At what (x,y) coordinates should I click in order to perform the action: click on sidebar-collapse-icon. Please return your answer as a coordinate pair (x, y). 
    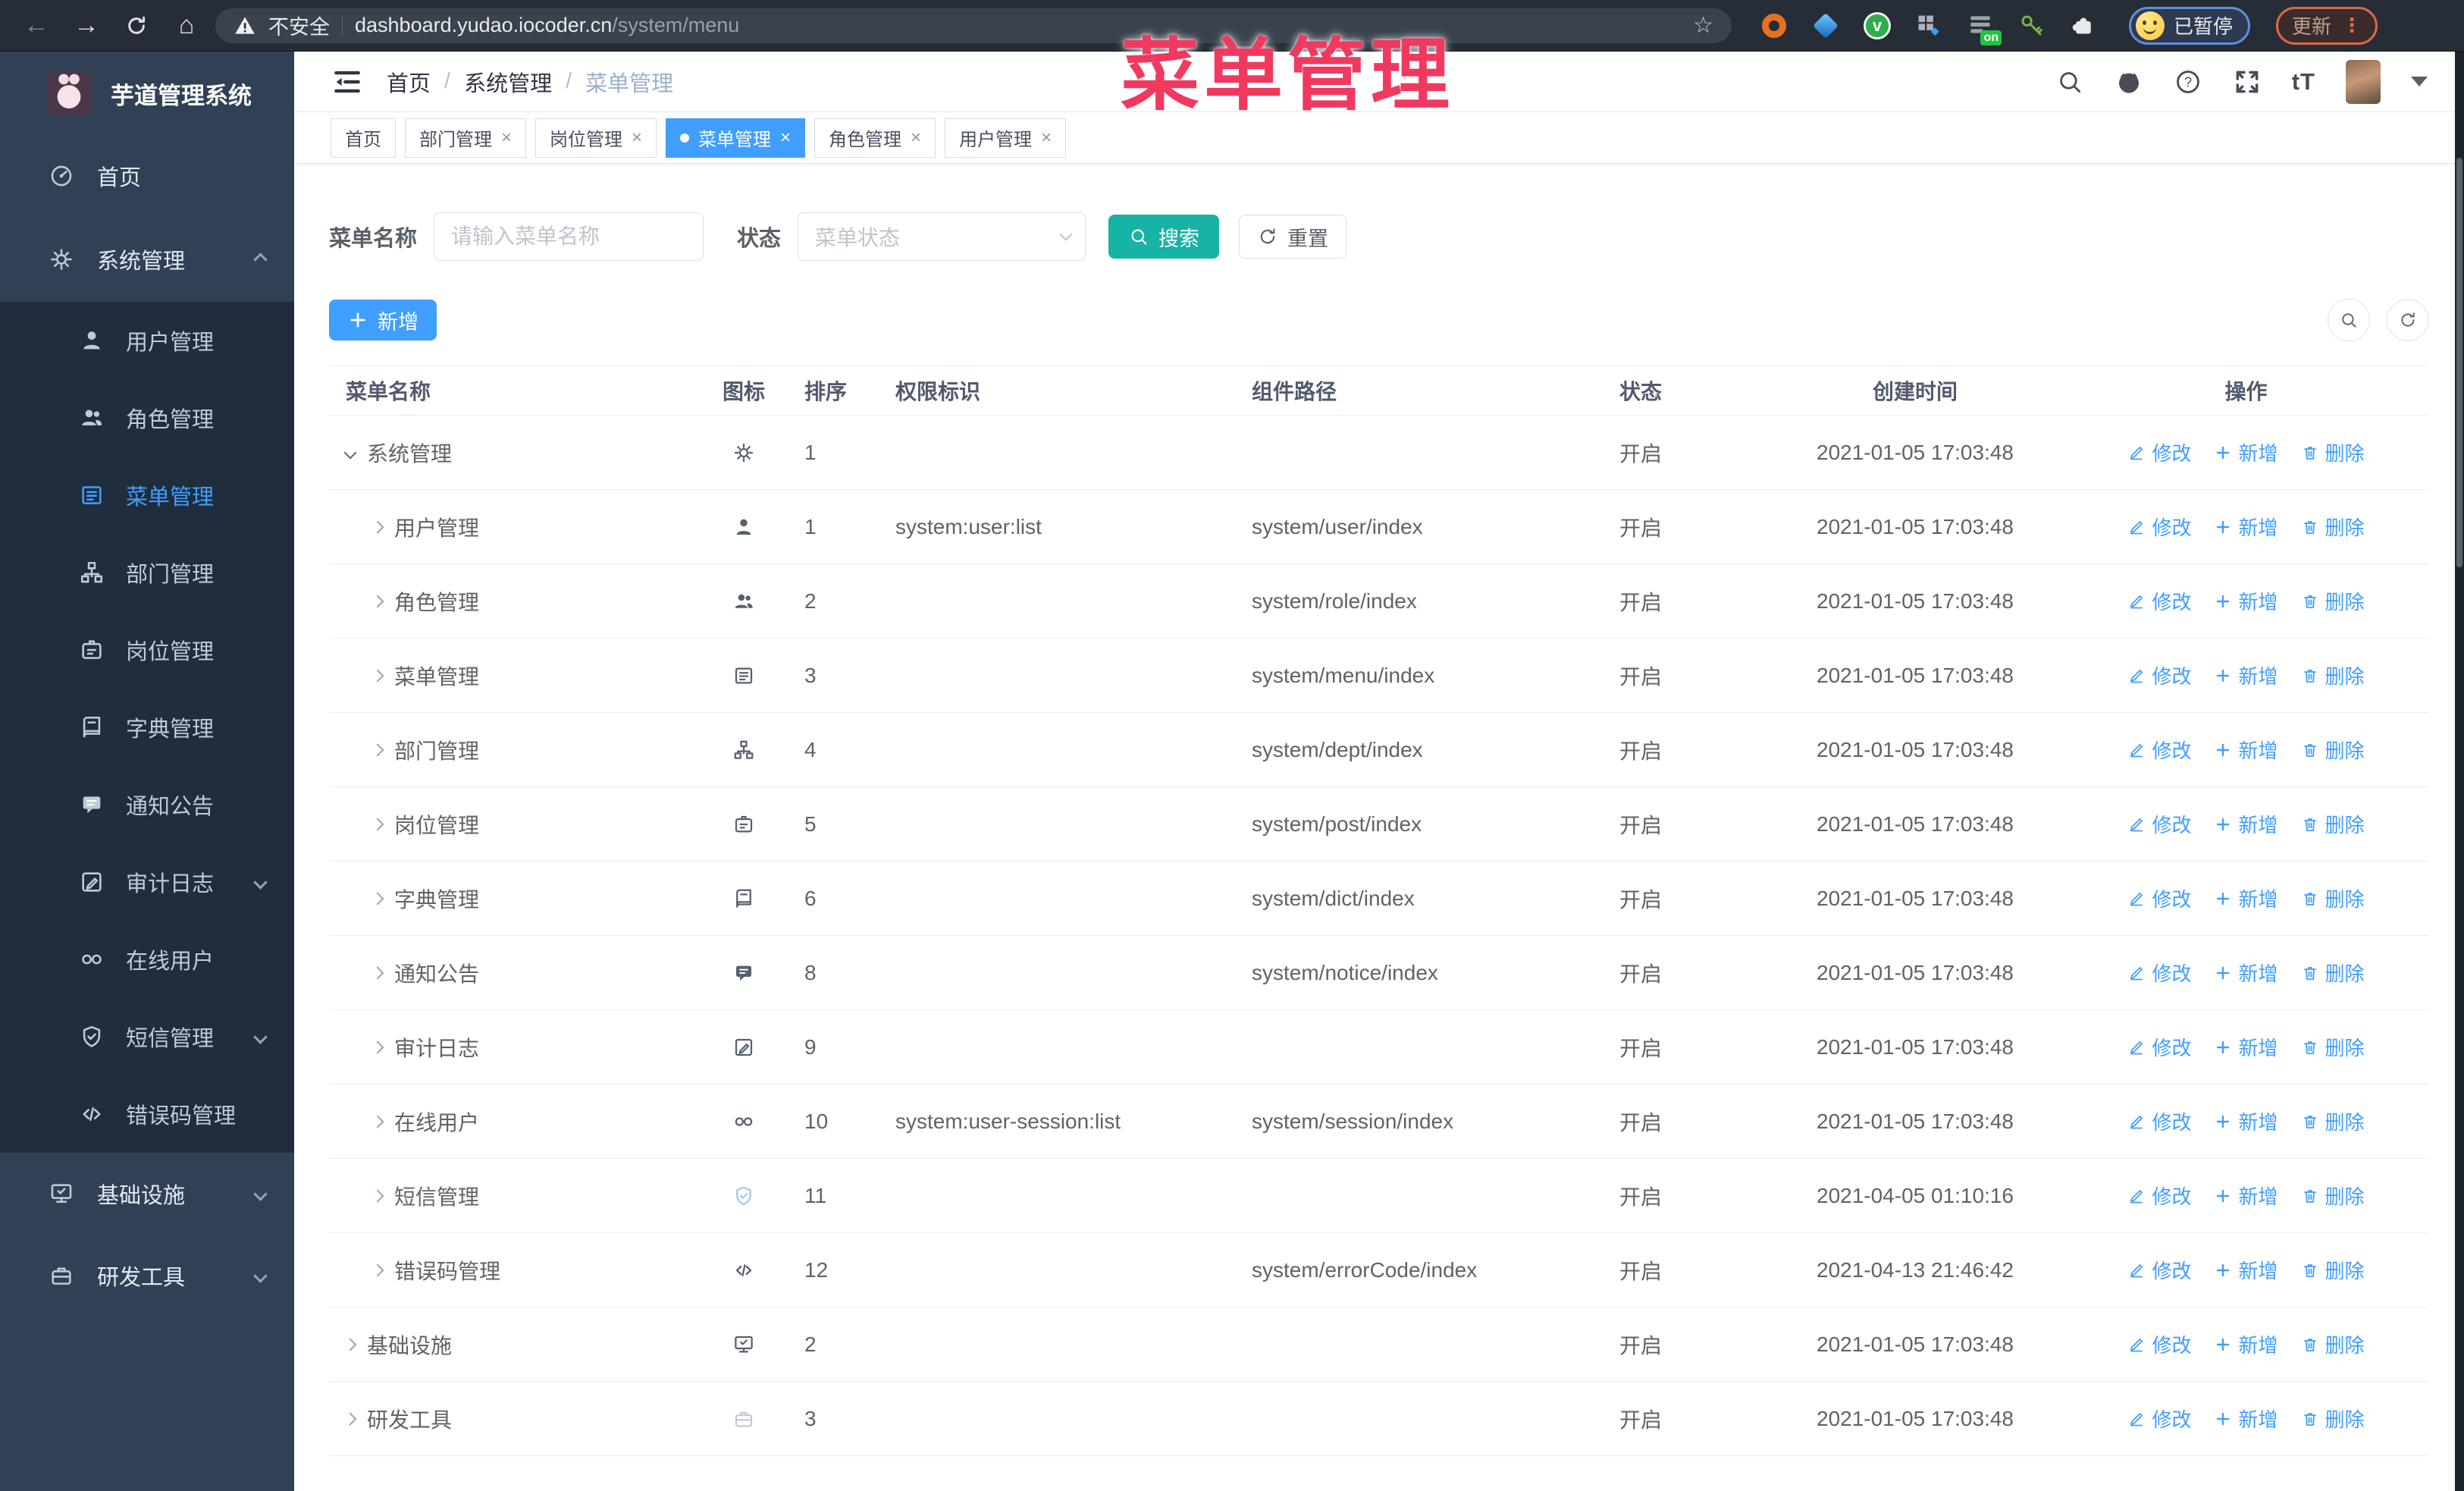
    Looking at the image, I should click on (348, 82).